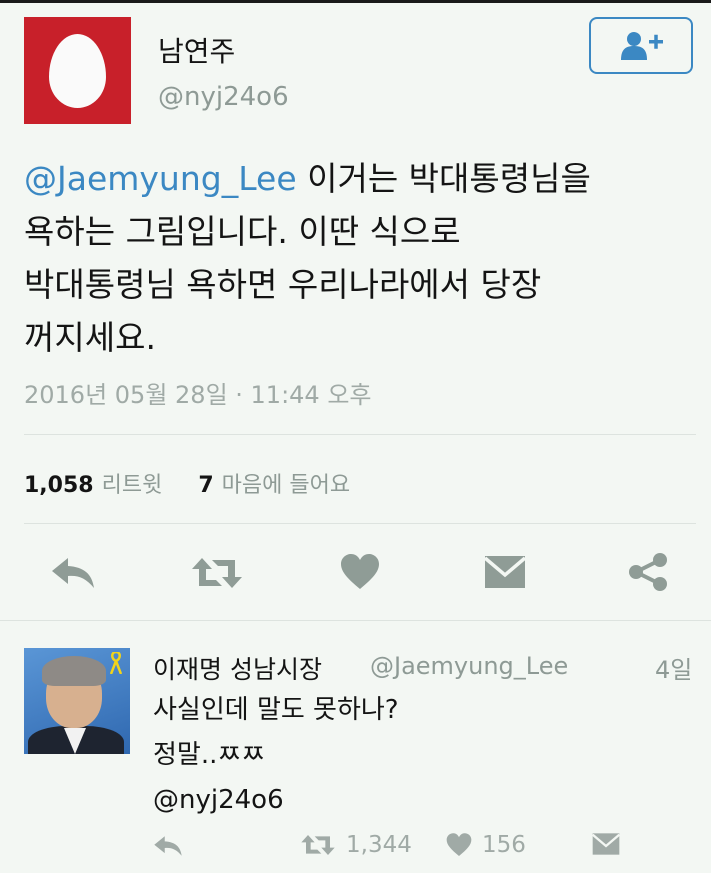  I want to click on reply-like-button: 156, so click(486, 845).